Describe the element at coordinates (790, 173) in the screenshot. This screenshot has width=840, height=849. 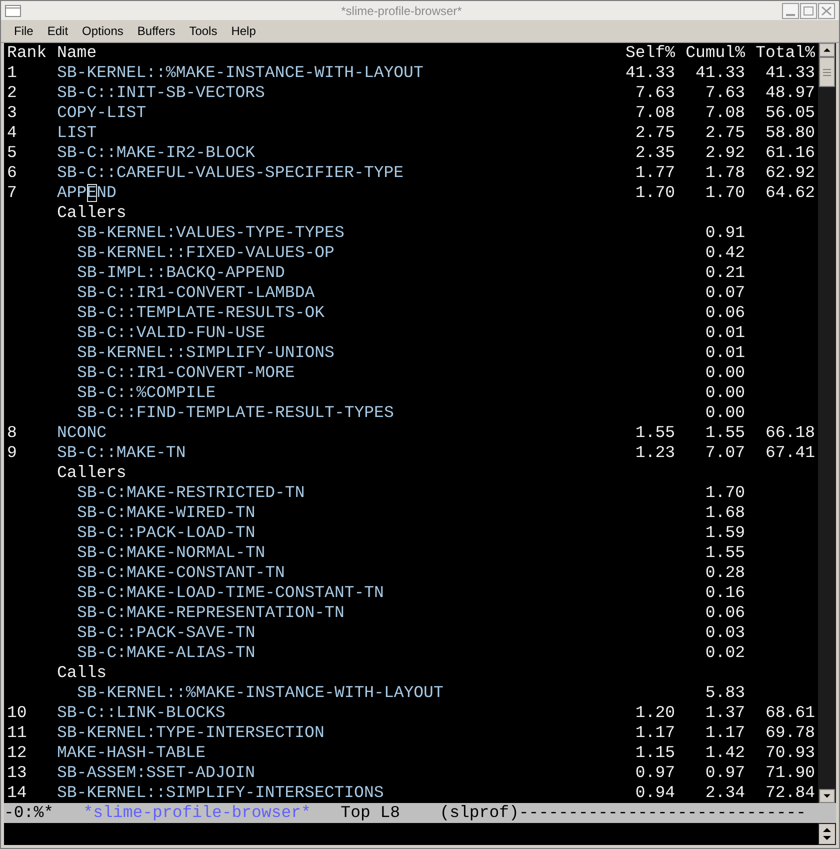
I see `total-percent: 62.92` at that location.